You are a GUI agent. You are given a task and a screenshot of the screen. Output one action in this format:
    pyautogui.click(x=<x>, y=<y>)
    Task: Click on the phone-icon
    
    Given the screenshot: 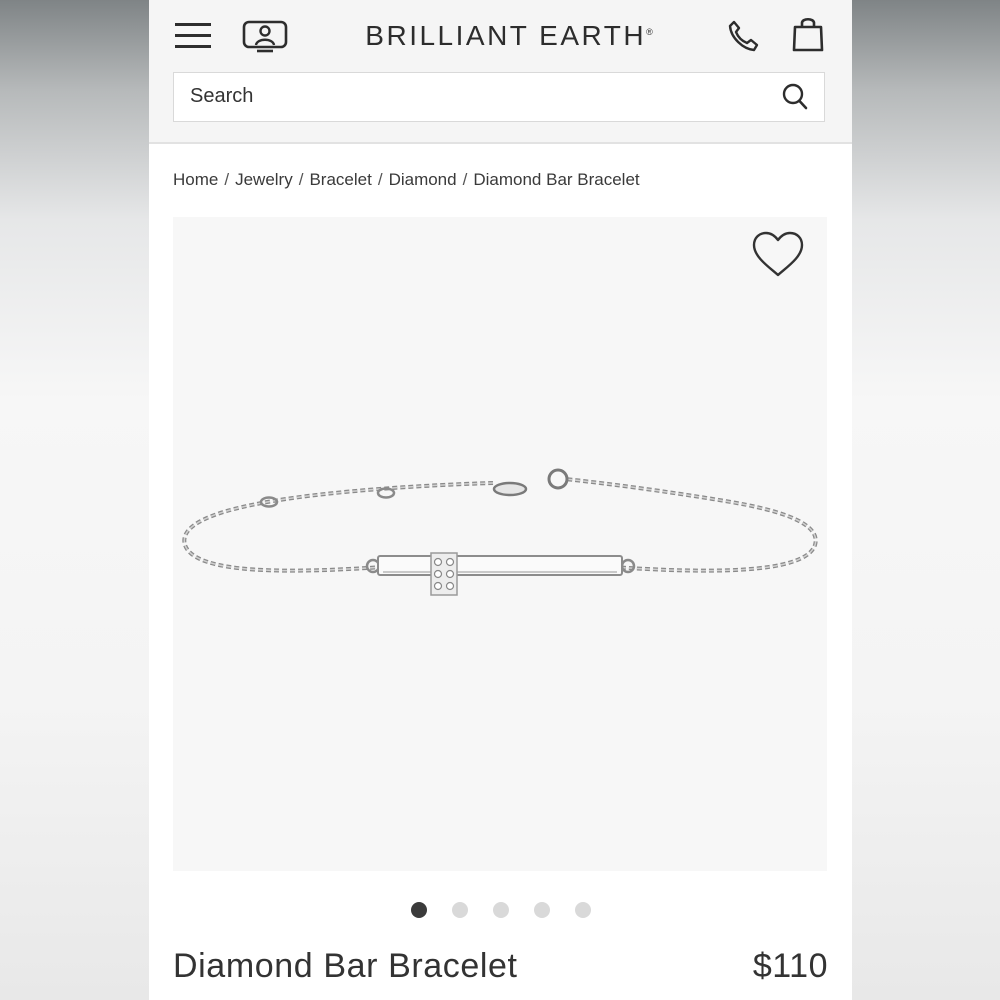 What is the action you would take?
    pyautogui.click(x=743, y=36)
    